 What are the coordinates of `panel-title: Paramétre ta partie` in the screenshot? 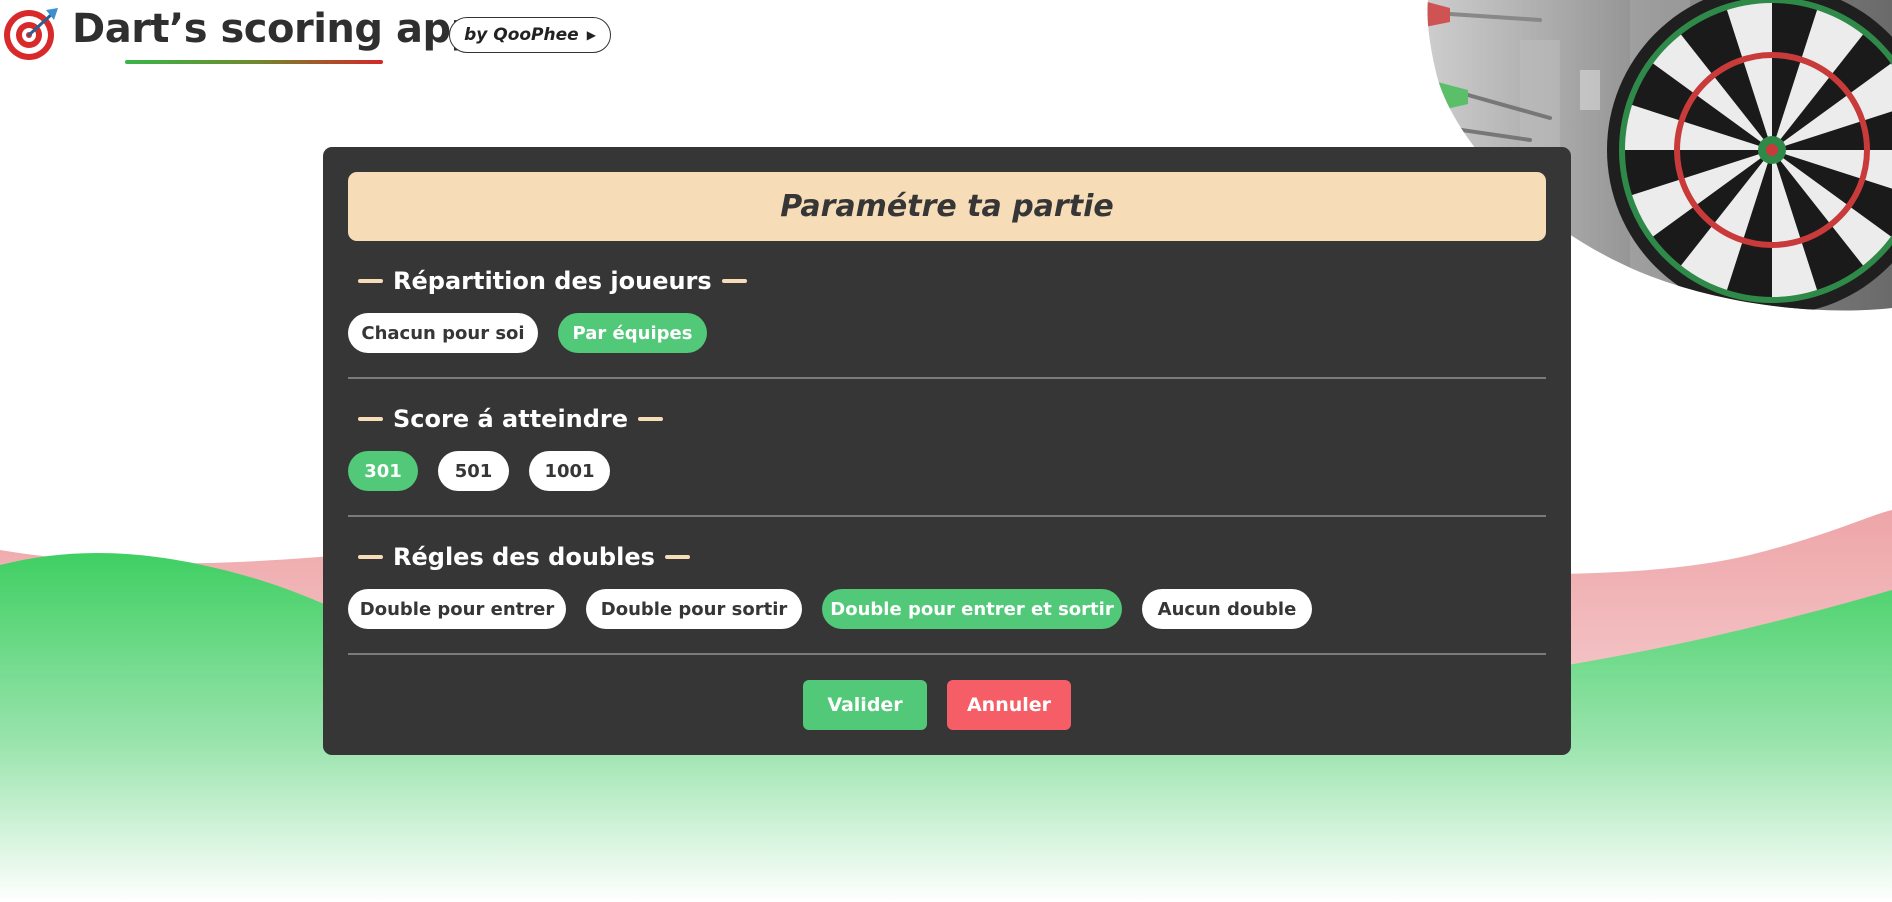 It's located at (947, 206).